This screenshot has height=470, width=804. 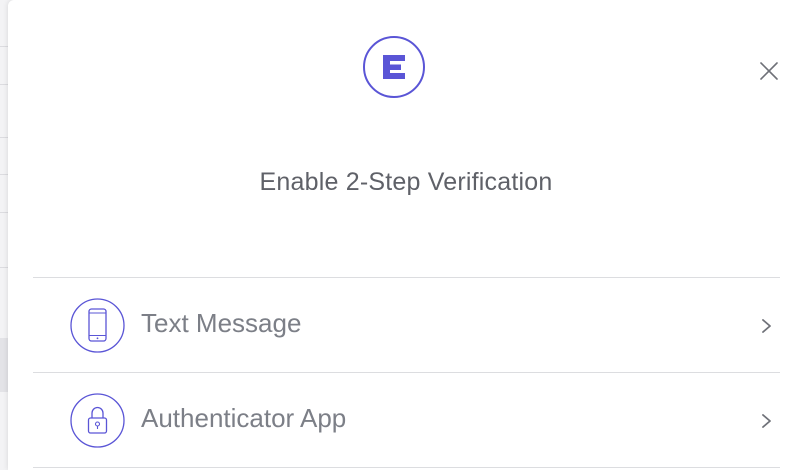 I want to click on lock-icon, so click(x=97, y=420).